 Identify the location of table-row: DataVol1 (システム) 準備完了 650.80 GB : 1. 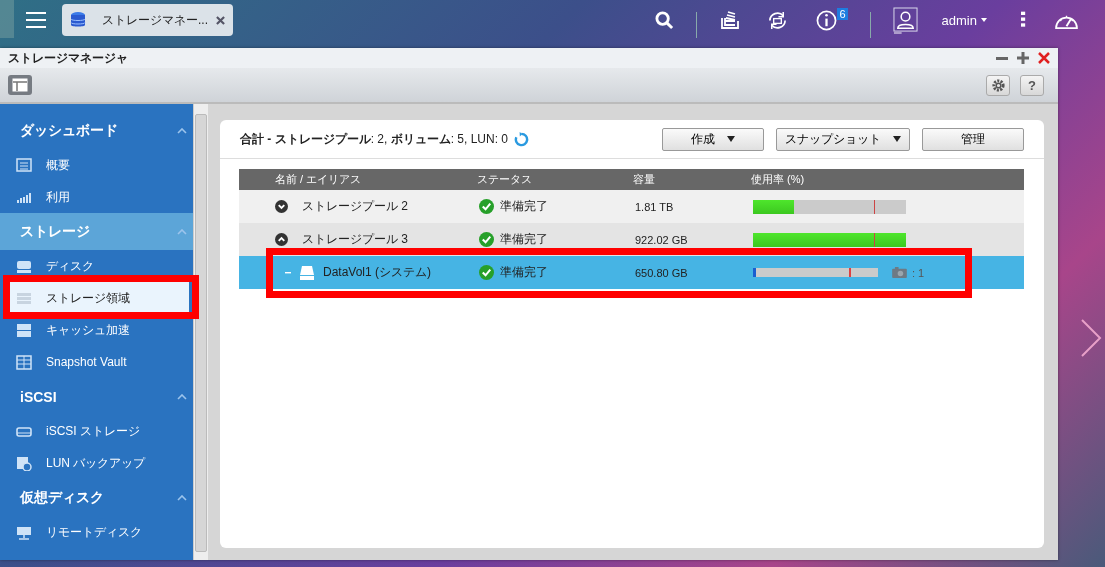
(631, 272).